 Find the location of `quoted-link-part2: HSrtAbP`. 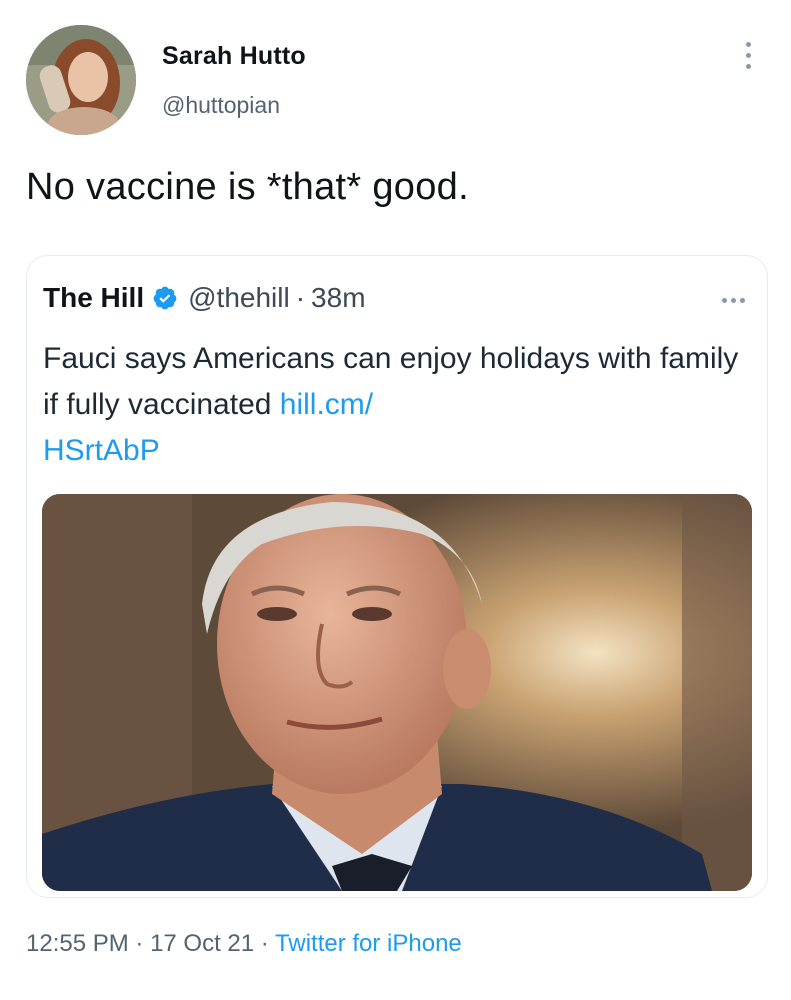

quoted-link-part2: HSrtAbP is located at coordinates (101, 450).